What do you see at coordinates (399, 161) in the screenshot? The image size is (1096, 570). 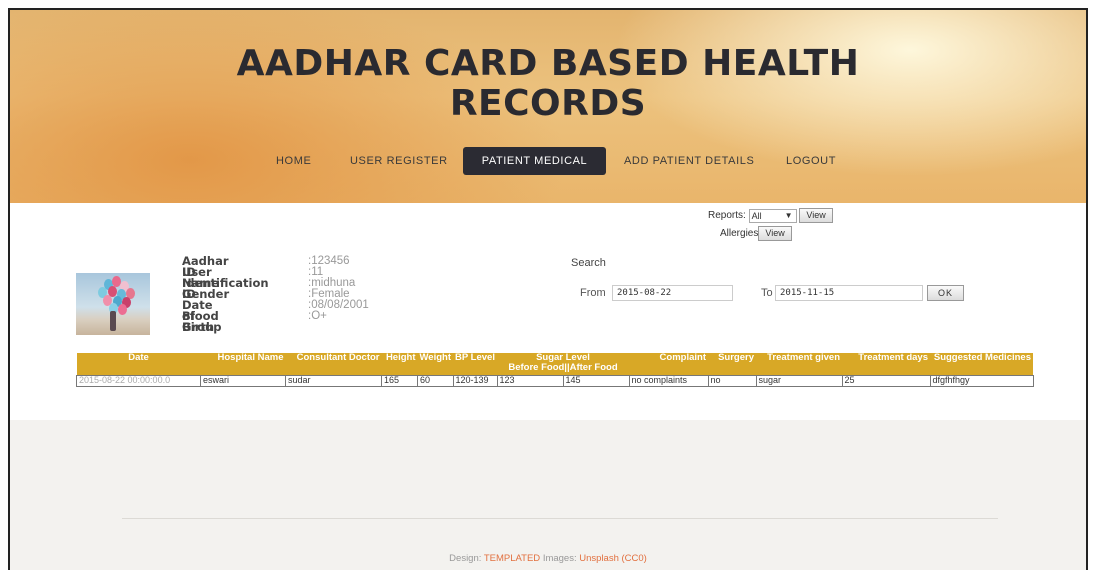 I see `nav-user-register: USER REGISTER` at bounding box center [399, 161].